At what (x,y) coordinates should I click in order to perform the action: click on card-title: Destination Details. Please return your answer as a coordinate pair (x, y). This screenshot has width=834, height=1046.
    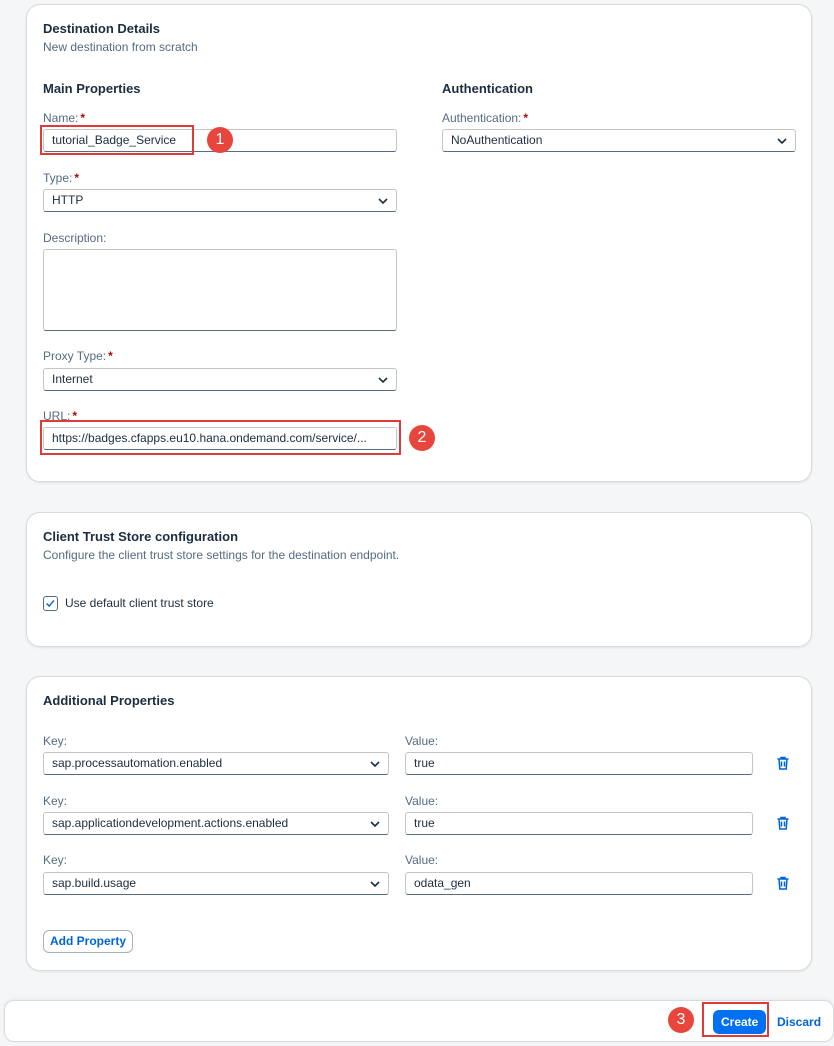
    Looking at the image, I should click on (102, 28).